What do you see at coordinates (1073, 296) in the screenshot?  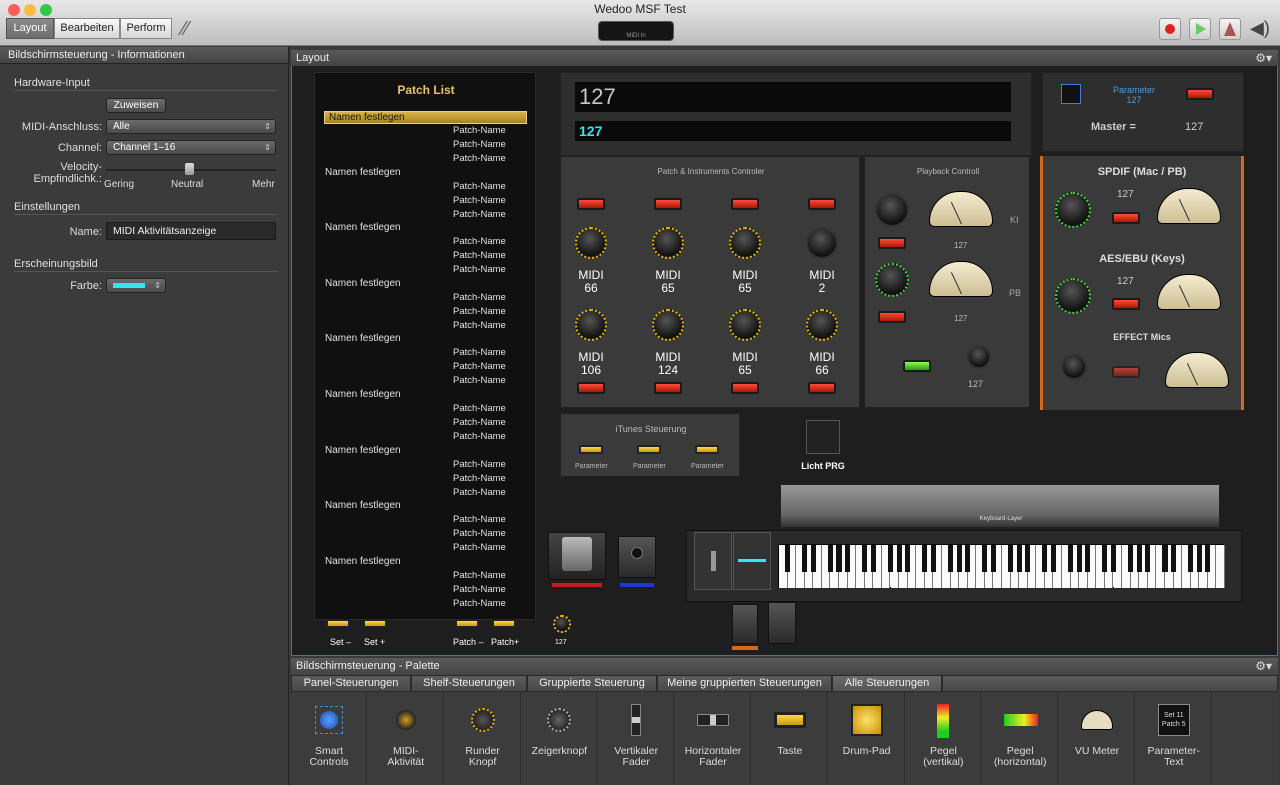 I see `aes-knob` at bounding box center [1073, 296].